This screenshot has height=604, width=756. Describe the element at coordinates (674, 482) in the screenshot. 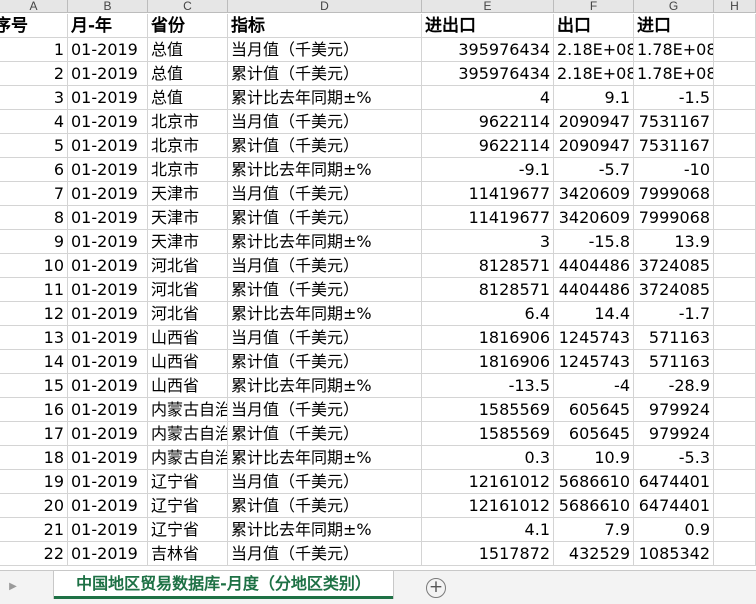

I see `table-cell: 6474401` at that location.